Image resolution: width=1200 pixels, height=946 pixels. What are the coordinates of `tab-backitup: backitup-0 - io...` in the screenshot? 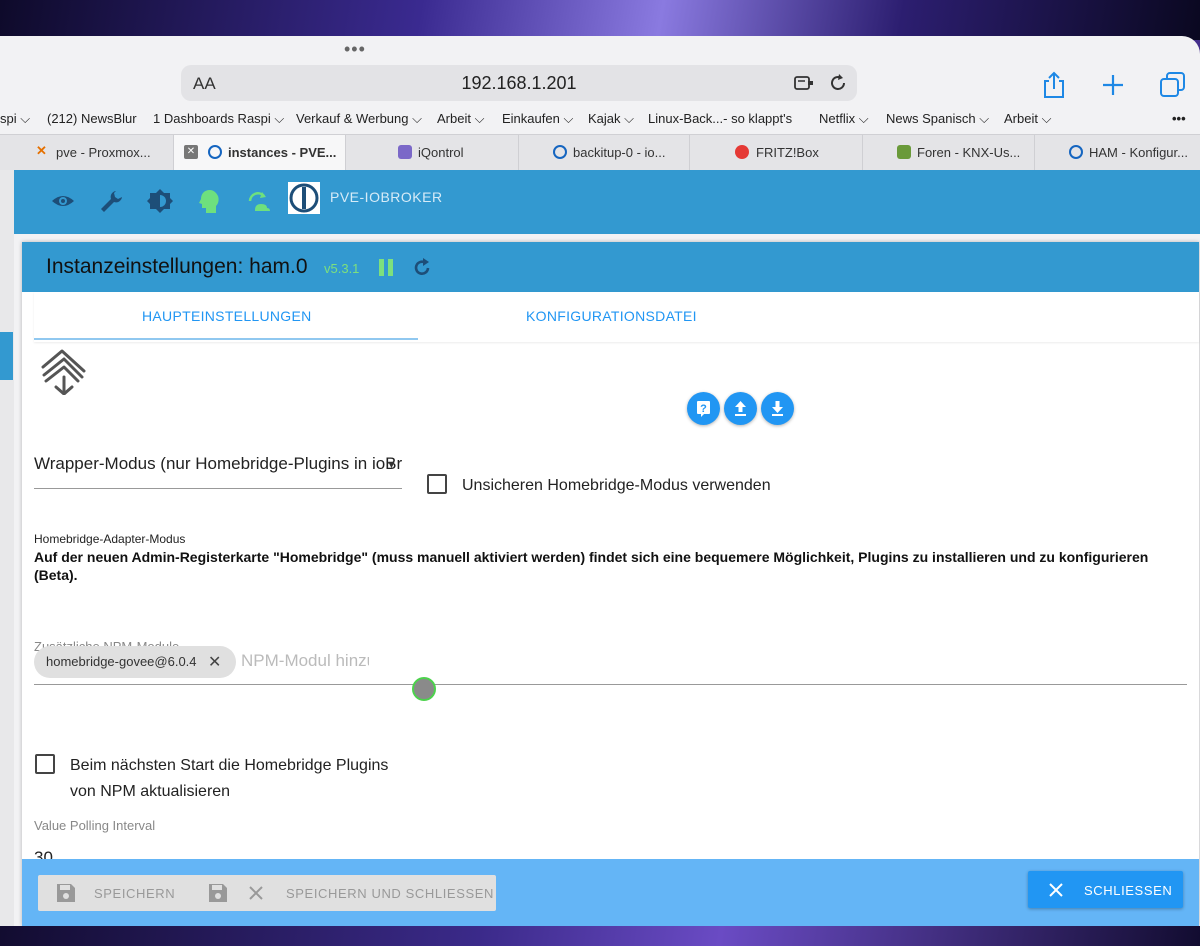 It's located at (604, 152).